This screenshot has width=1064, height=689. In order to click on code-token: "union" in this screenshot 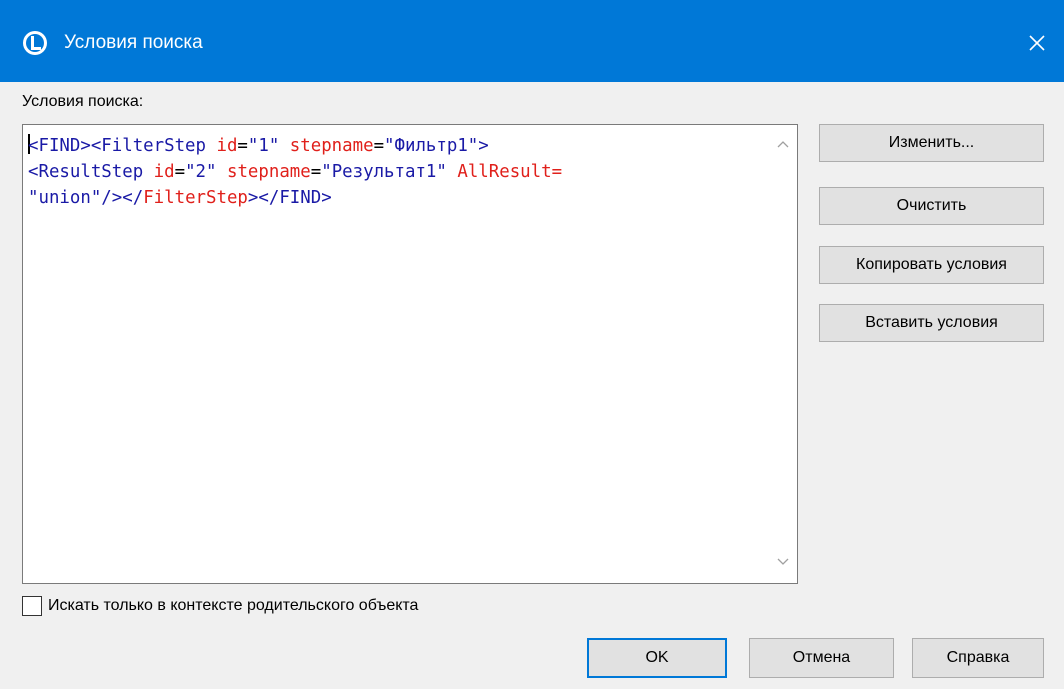, I will do `click(65, 198)`.